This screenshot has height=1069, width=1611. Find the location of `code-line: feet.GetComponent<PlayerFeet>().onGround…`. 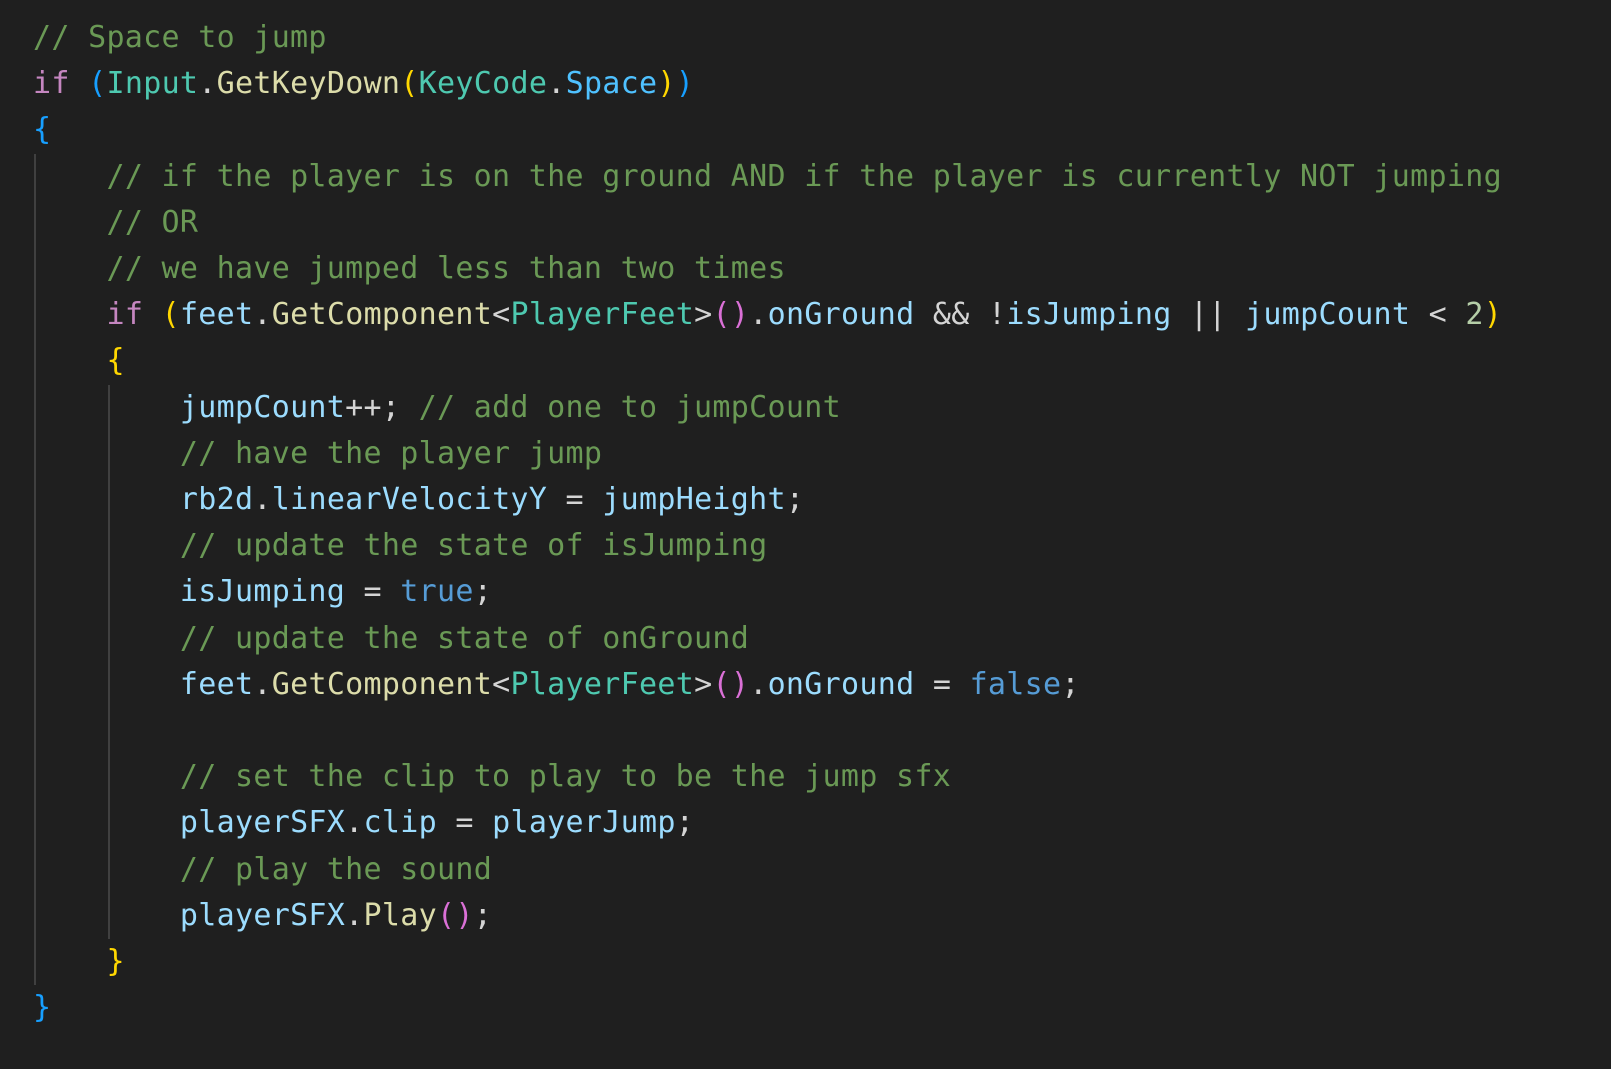

code-line: feet.GetComponent<PlayerFeet>().onGround… is located at coordinates (556, 685).